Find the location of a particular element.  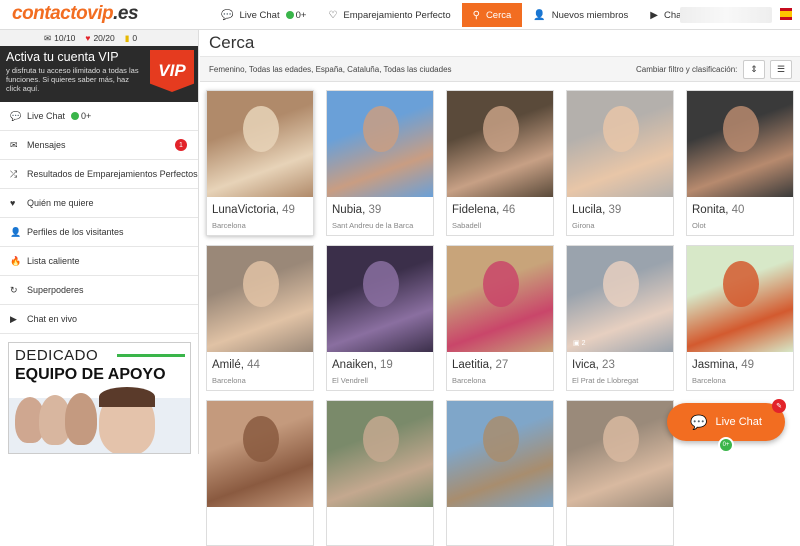

nav-item-cerca: ⚲ Cerca is located at coordinates (492, 15).